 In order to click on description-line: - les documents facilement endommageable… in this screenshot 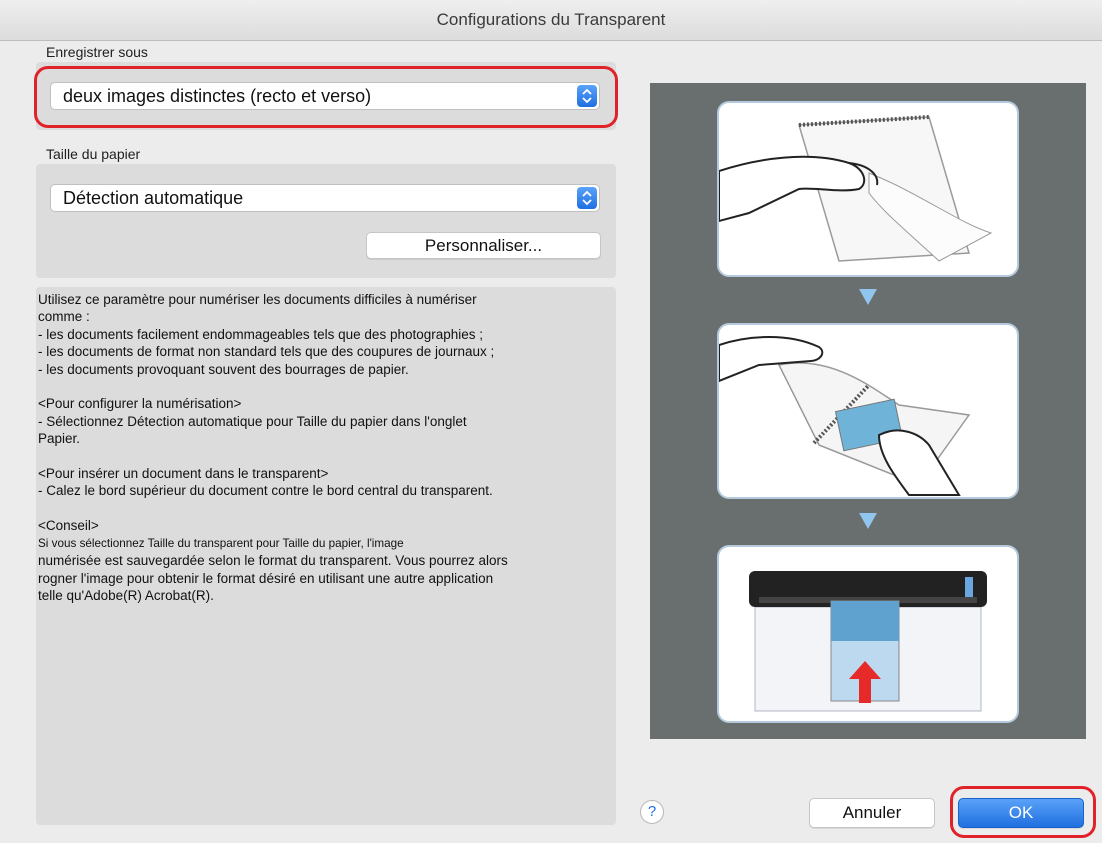, I will do `click(261, 334)`.